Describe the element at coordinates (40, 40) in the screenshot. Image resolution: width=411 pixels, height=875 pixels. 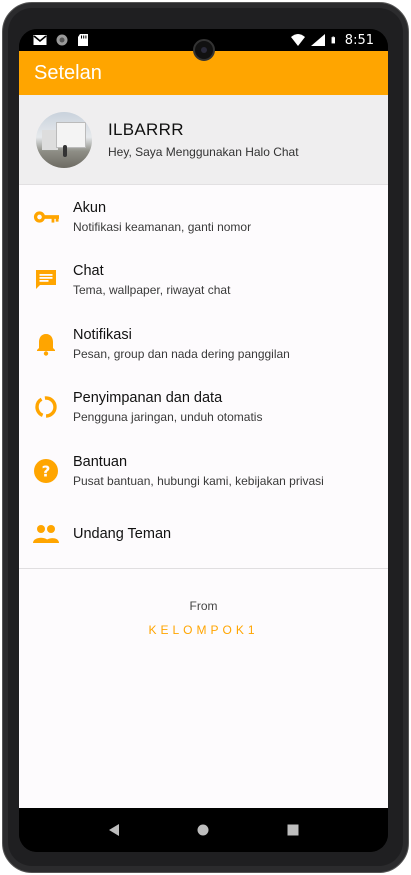
I see `gmail-icon` at that location.